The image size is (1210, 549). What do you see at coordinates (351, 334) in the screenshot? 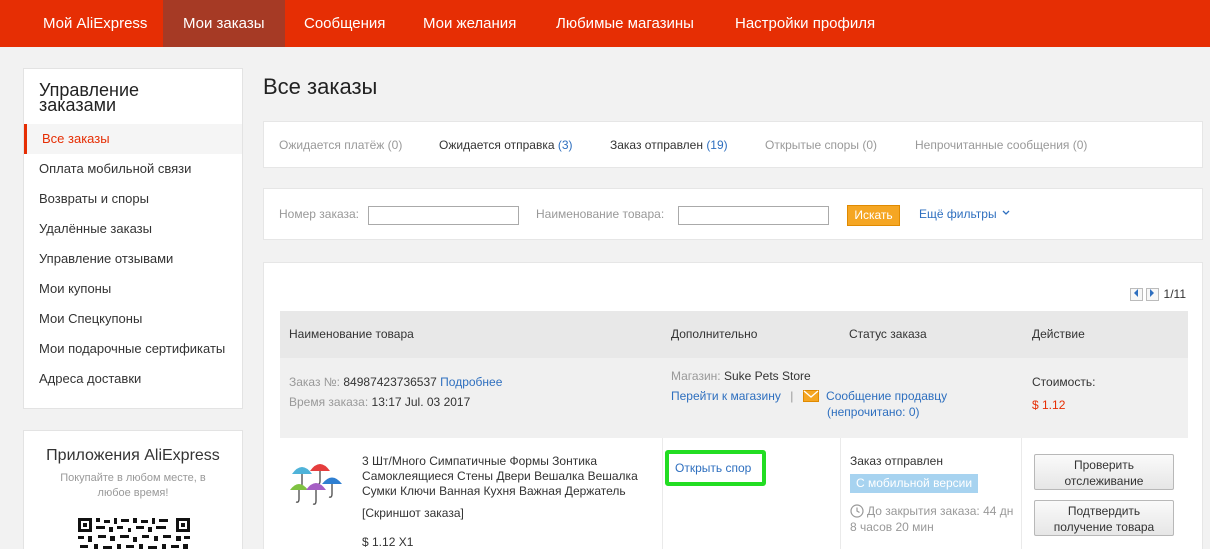
I see `header-product: Наименование товара` at bounding box center [351, 334].